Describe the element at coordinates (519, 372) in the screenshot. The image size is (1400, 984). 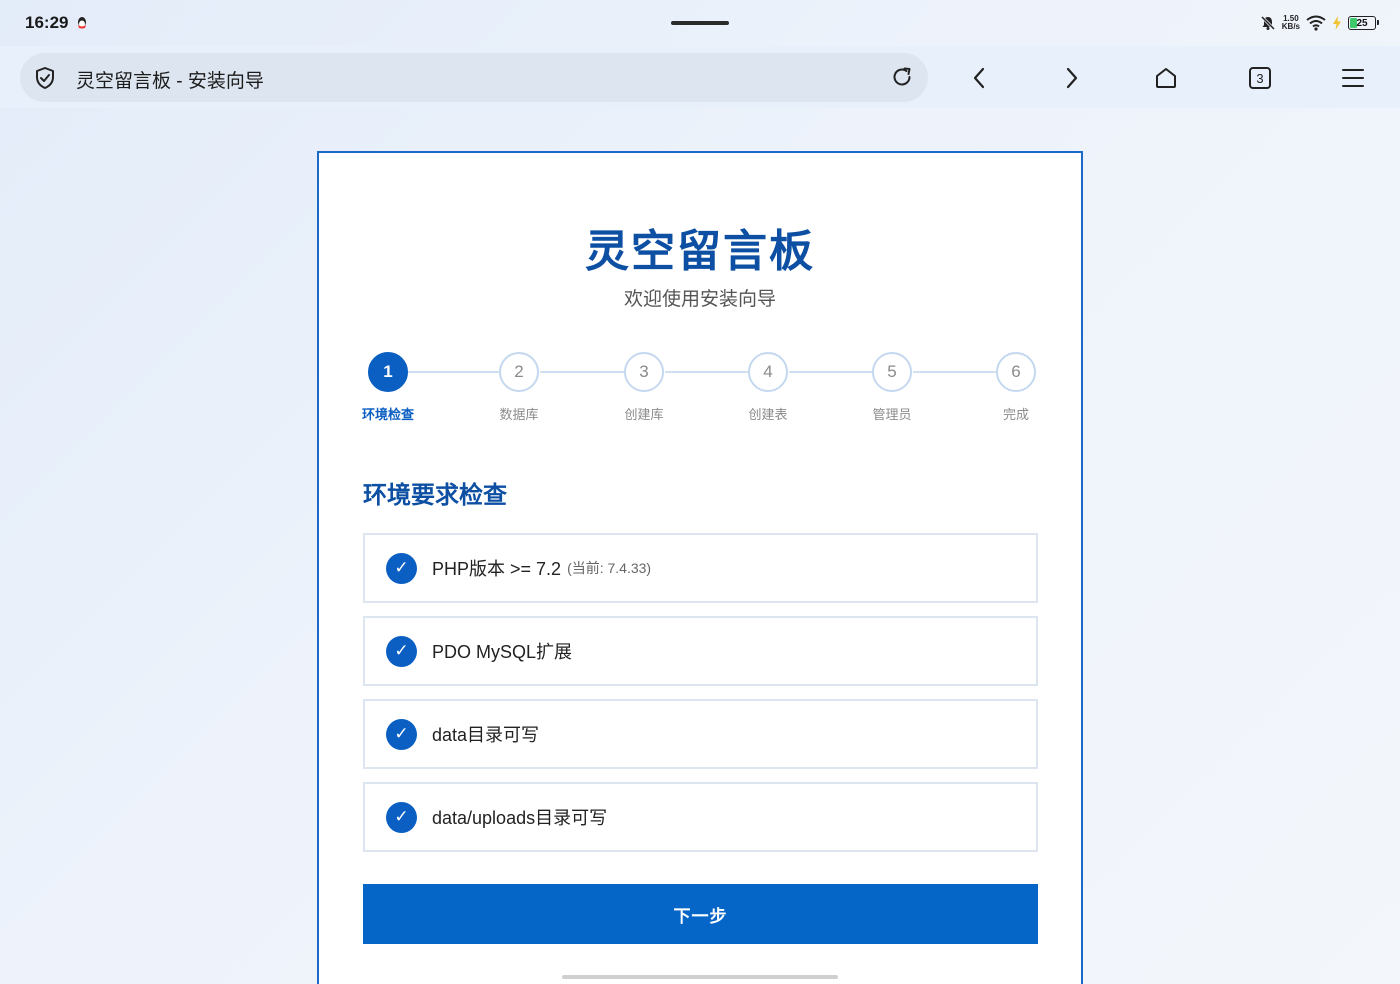
I see `step-number: 2` at that location.